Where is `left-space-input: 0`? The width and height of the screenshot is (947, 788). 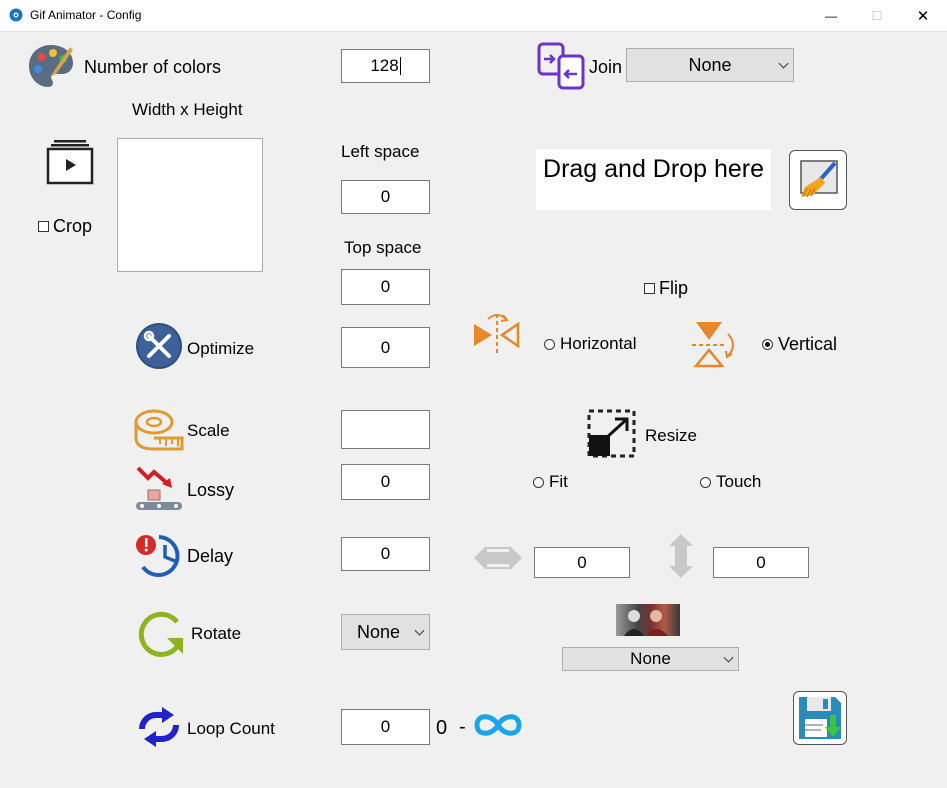 left-space-input: 0 is located at coordinates (385, 197).